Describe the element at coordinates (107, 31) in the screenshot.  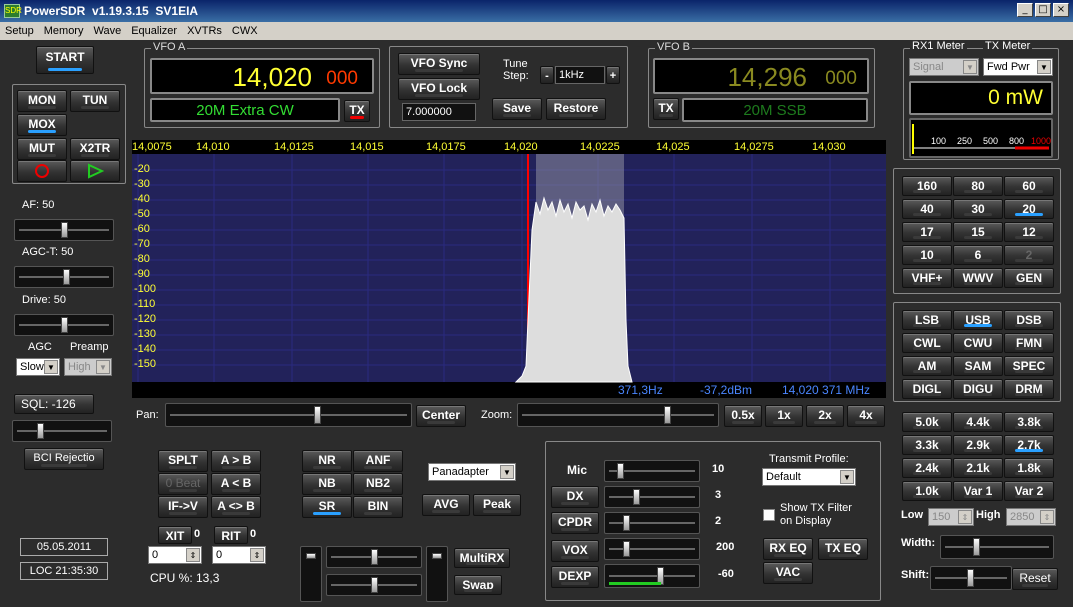
I see `menu-wave: Wave` at that location.